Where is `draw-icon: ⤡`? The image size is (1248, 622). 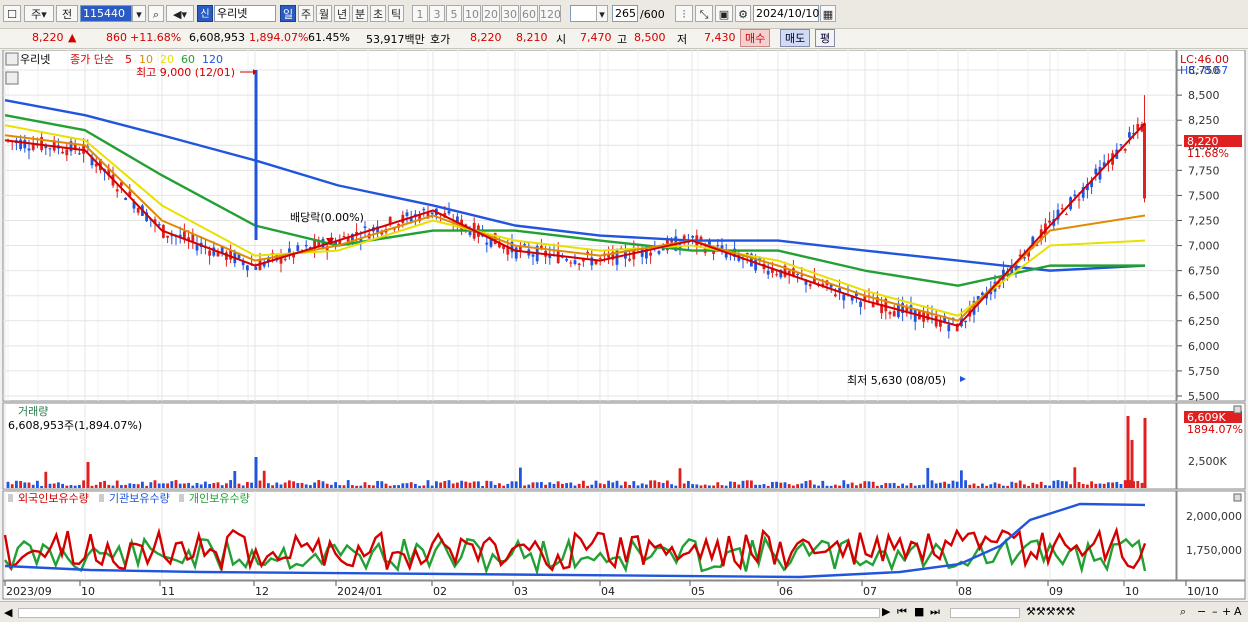 draw-icon: ⤡ is located at coordinates (704, 13).